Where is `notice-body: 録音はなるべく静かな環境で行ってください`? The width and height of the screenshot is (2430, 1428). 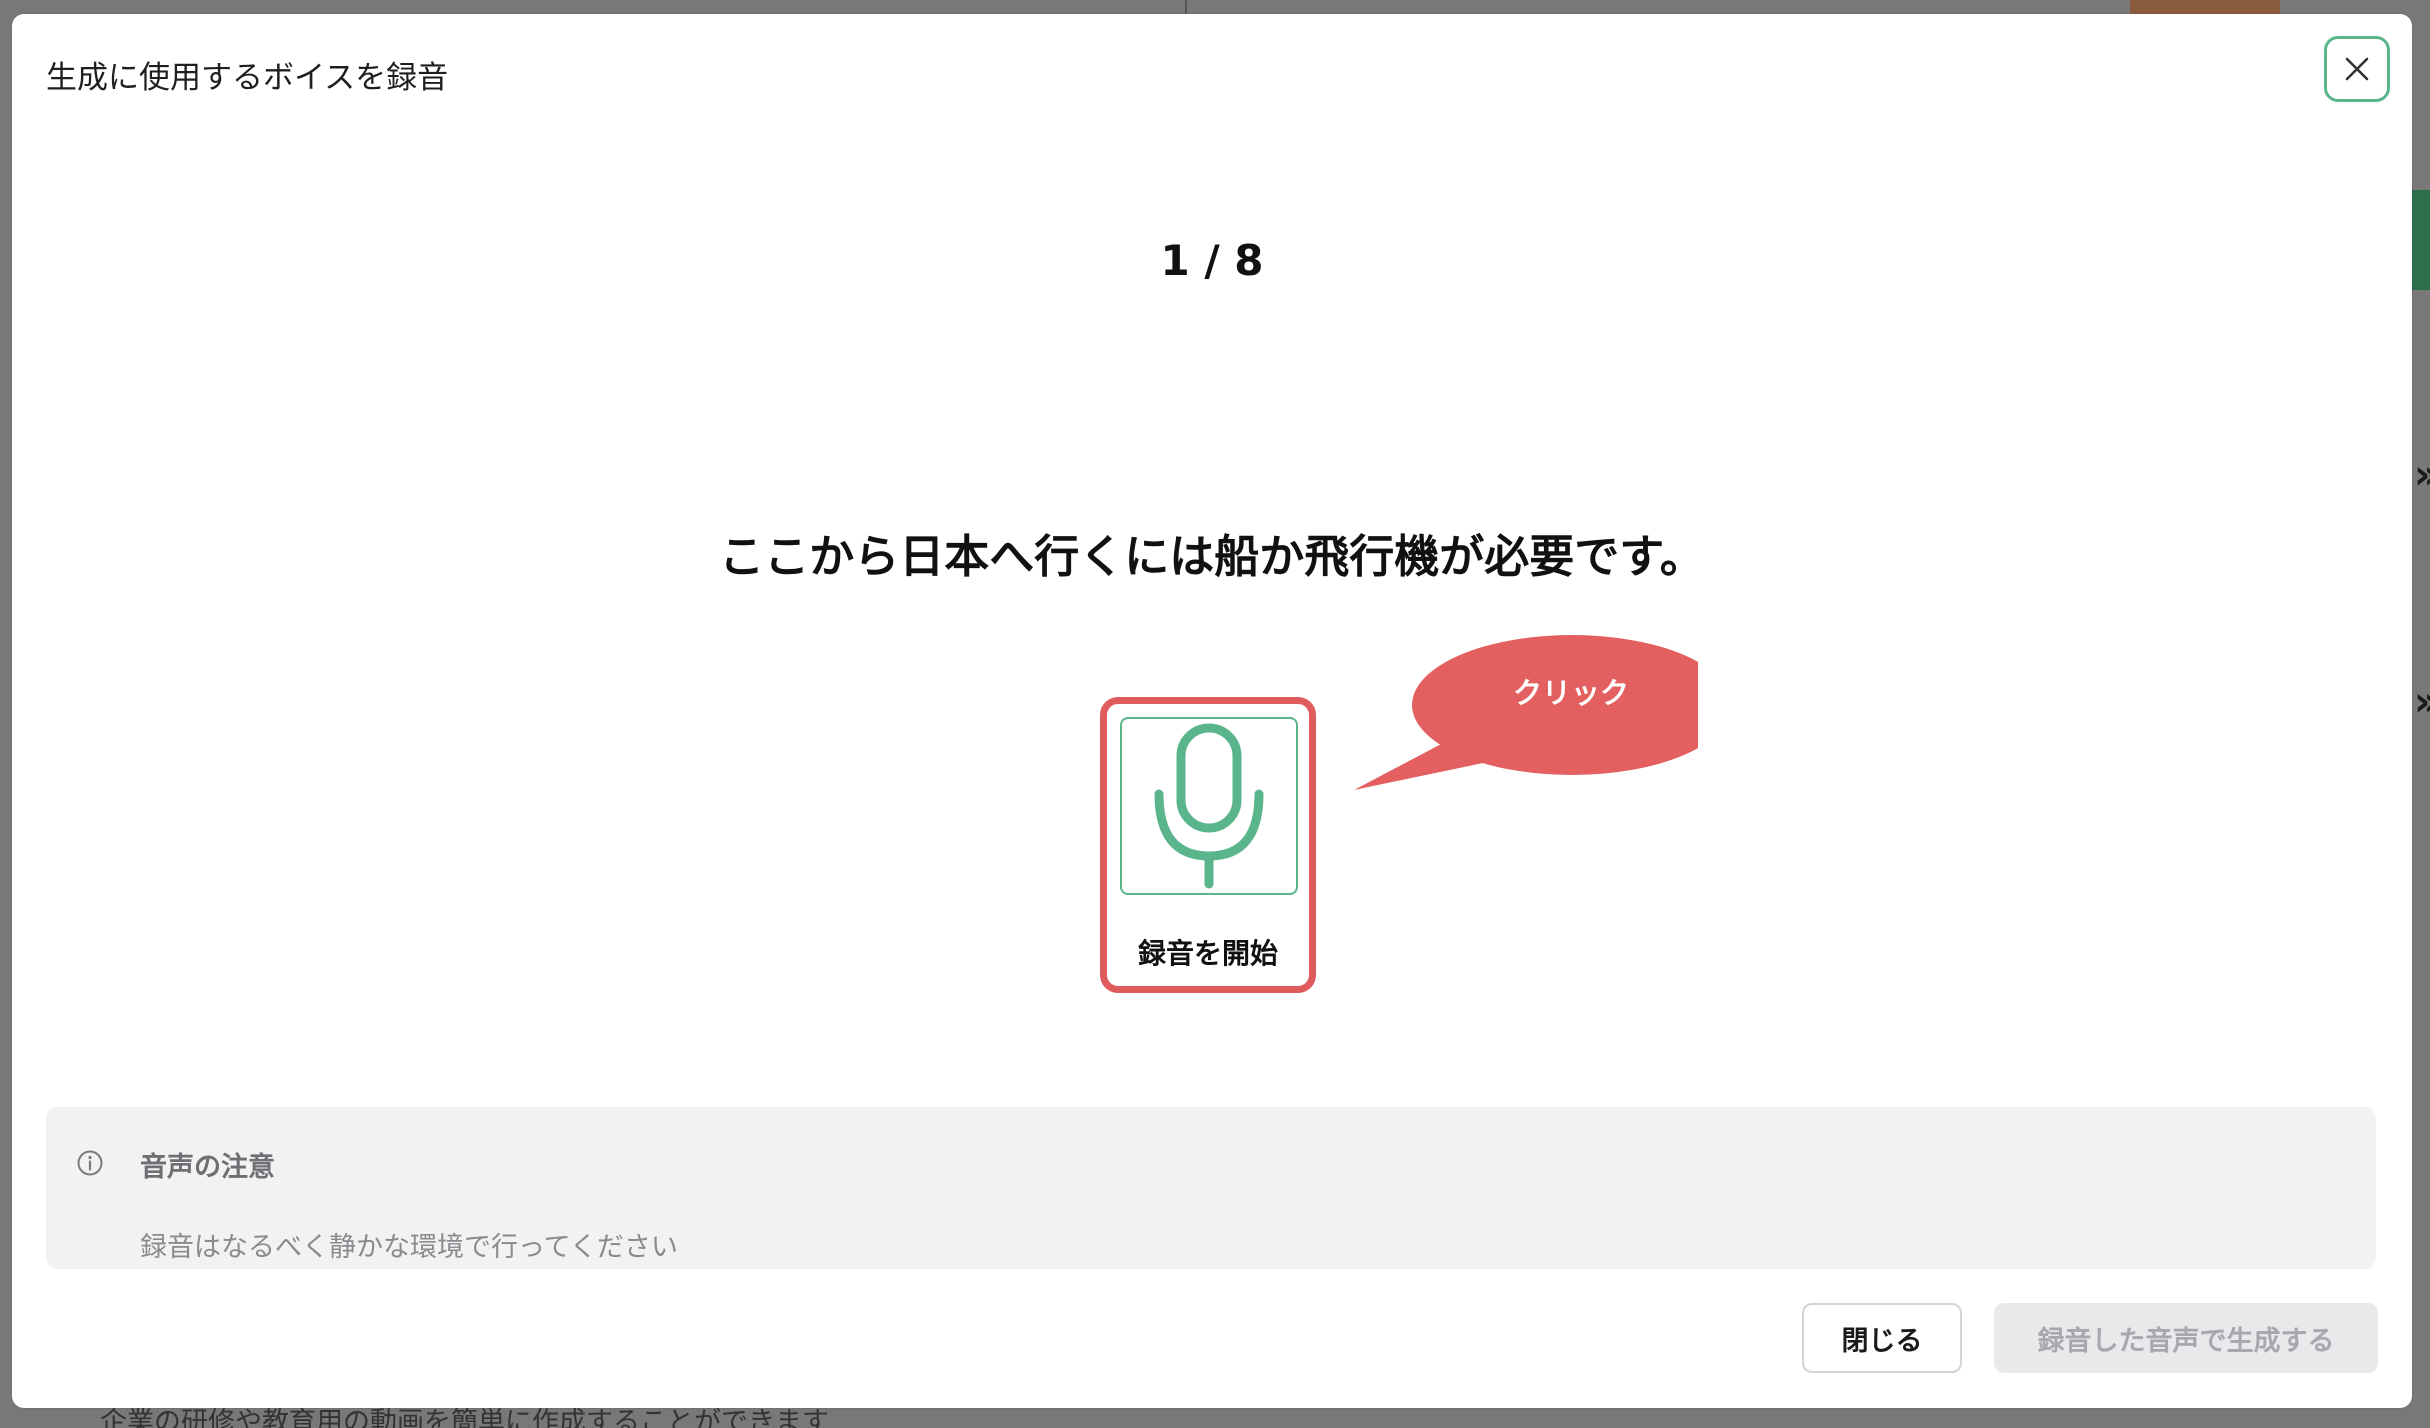
notice-body: 録音はなるべく静かな環境で行ってください is located at coordinates (409, 1247).